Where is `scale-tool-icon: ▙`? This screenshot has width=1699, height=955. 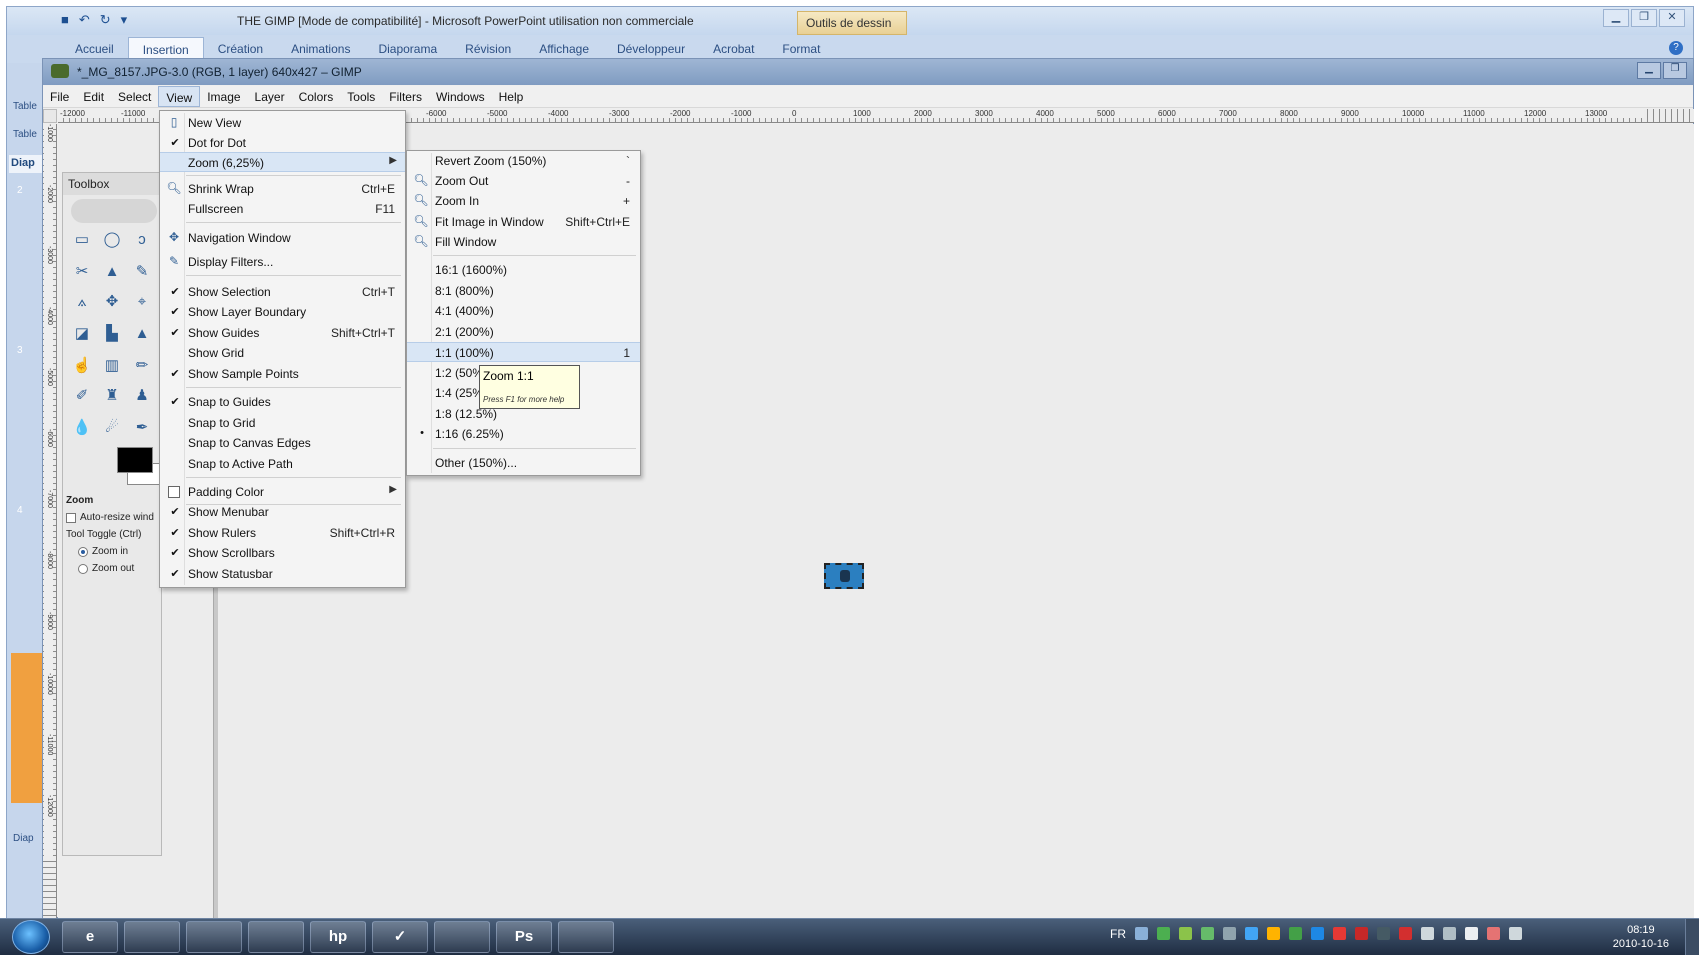
scale-tool-icon: ▙ is located at coordinates (112, 334).